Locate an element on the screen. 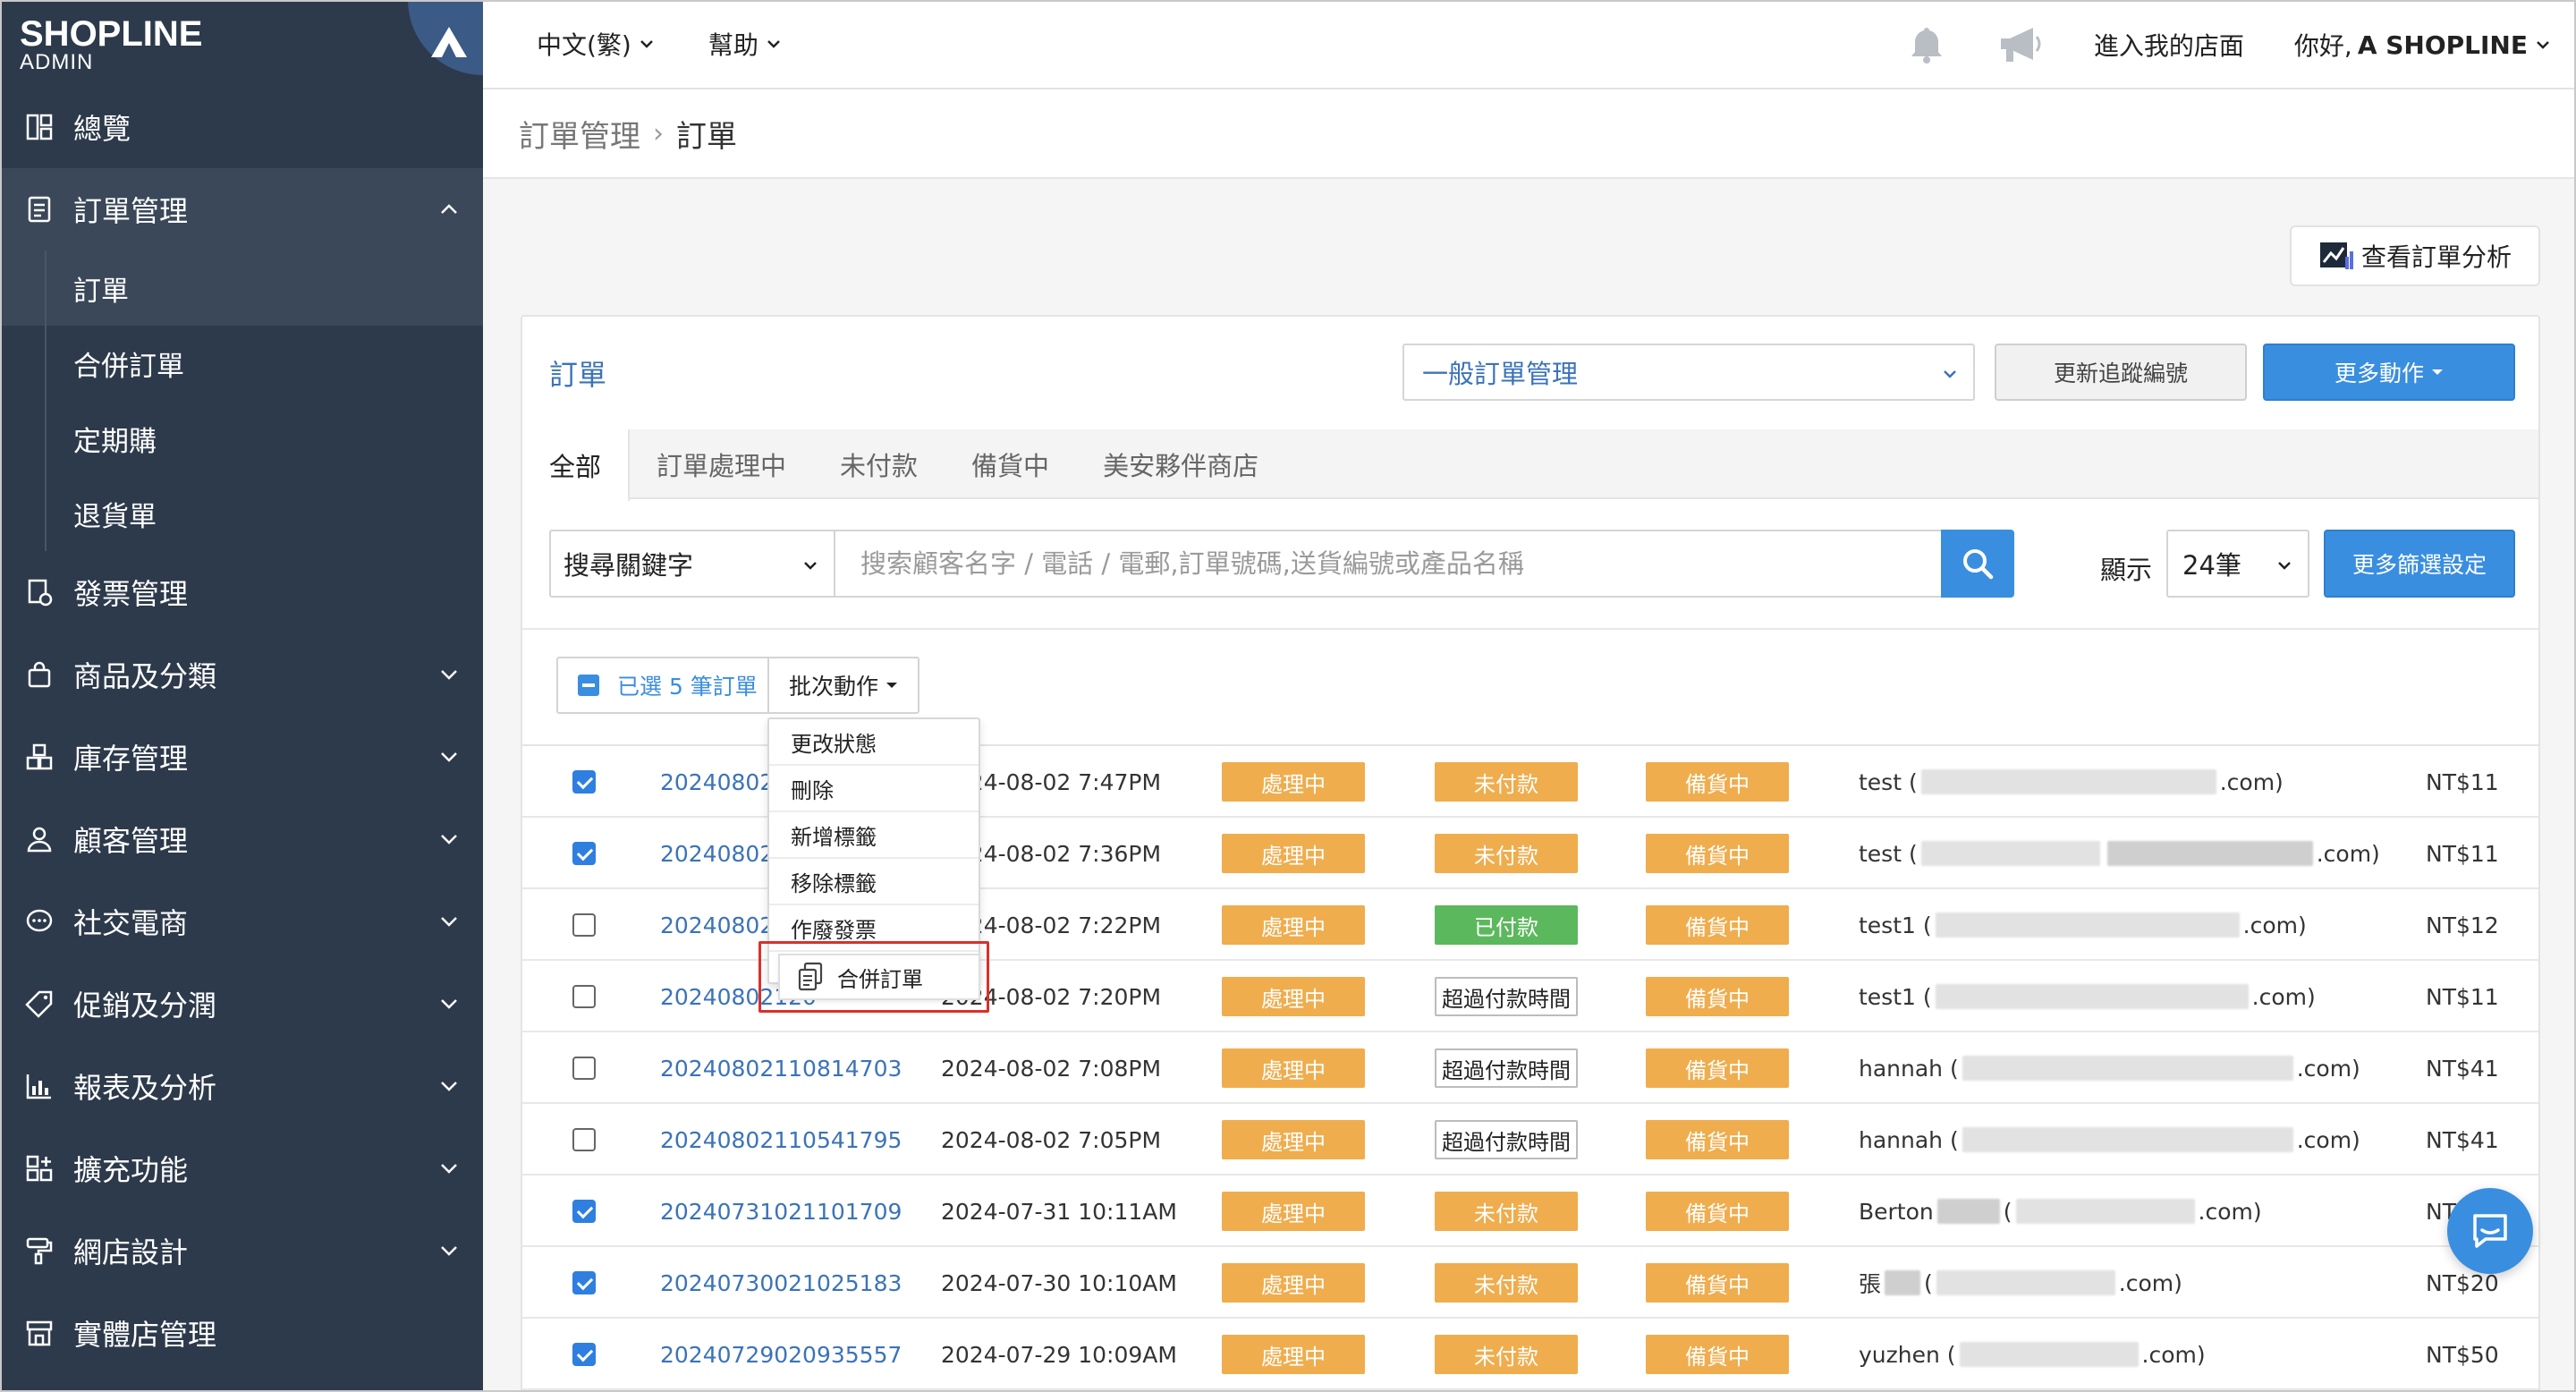 Image resolution: width=2576 pixels, height=1392 pixels. page-size-select: 24筆 is located at coordinates (2237, 564).